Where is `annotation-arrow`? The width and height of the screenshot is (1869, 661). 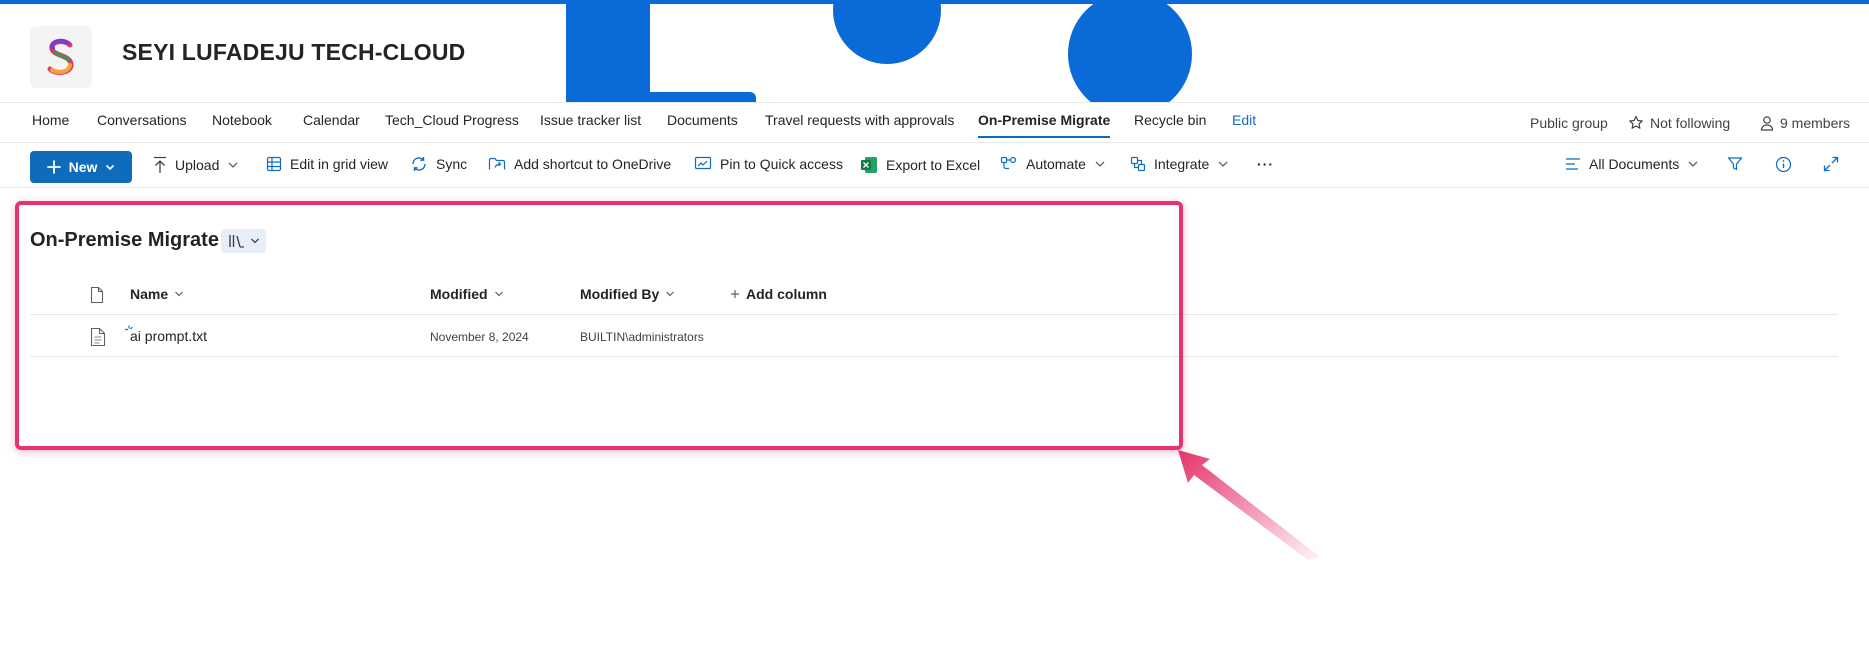
annotation-arrow is located at coordinates (1249, 505).